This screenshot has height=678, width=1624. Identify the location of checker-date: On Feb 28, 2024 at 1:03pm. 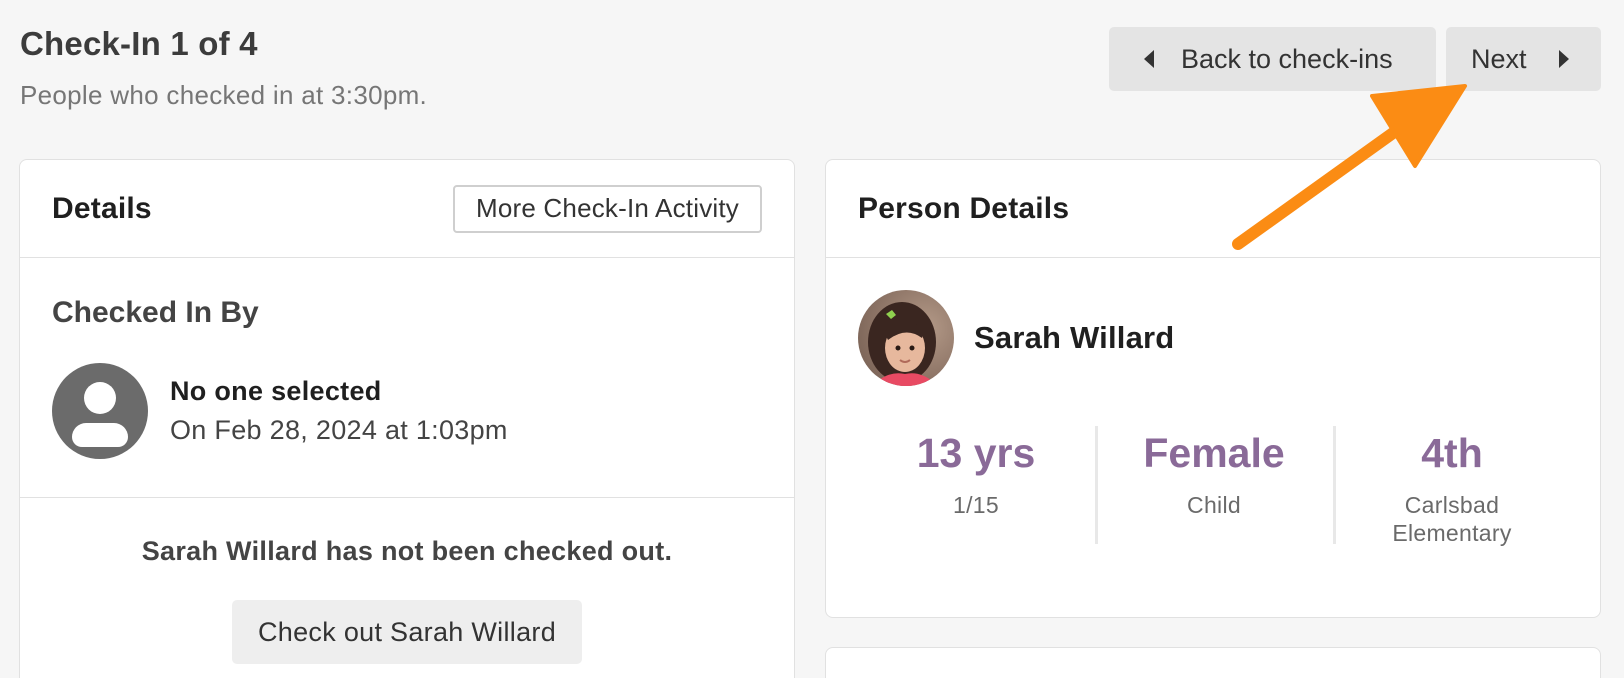
(339, 430).